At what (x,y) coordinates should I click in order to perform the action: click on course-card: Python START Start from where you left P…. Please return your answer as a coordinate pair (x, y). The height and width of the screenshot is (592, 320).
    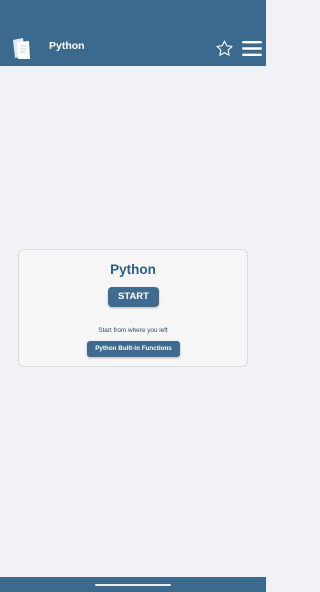
    Looking at the image, I should click on (133, 308).